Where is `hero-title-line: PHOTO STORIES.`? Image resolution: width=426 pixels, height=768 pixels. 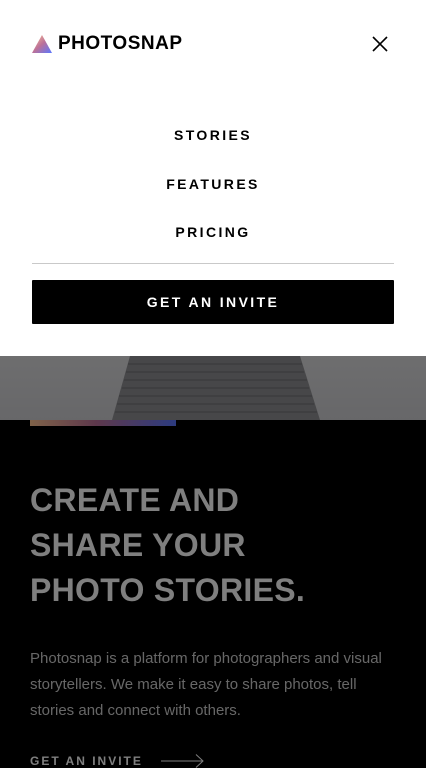
hero-title-line: PHOTO STORIES. is located at coordinates (168, 590).